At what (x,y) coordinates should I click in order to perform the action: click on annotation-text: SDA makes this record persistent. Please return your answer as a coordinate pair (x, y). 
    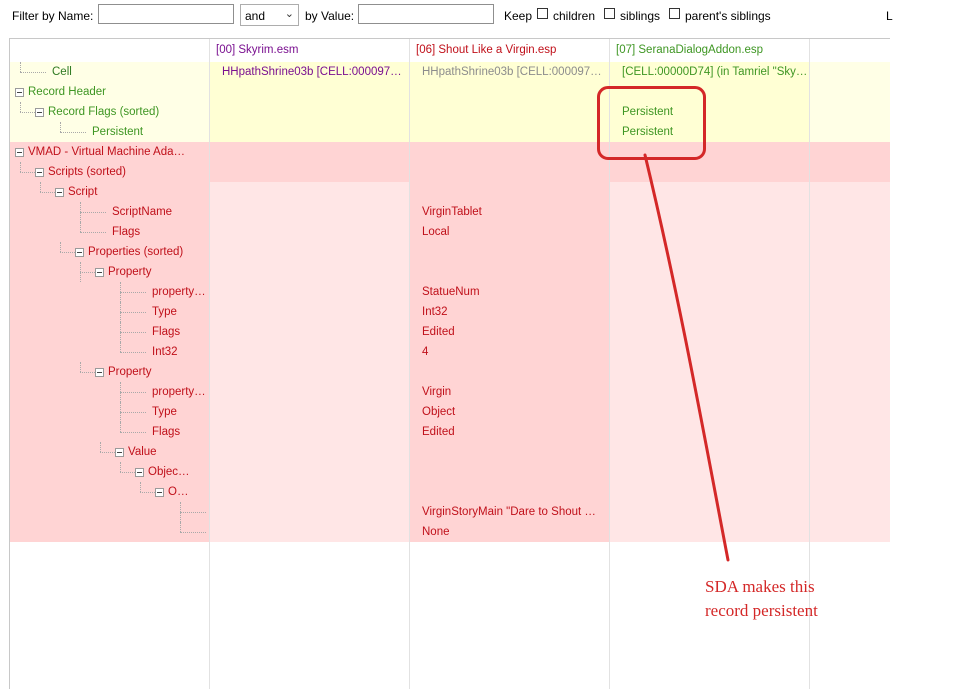
    Looking at the image, I should click on (805, 599).